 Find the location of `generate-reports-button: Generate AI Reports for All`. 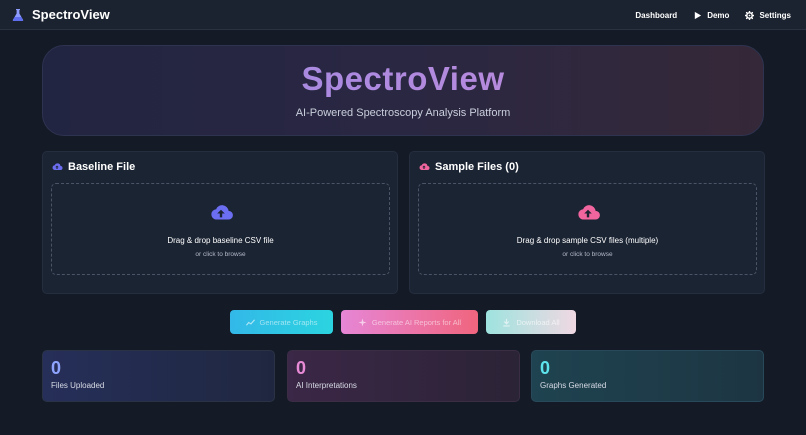

generate-reports-button: Generate AI Reports for All is located at coordinates (409, 322).